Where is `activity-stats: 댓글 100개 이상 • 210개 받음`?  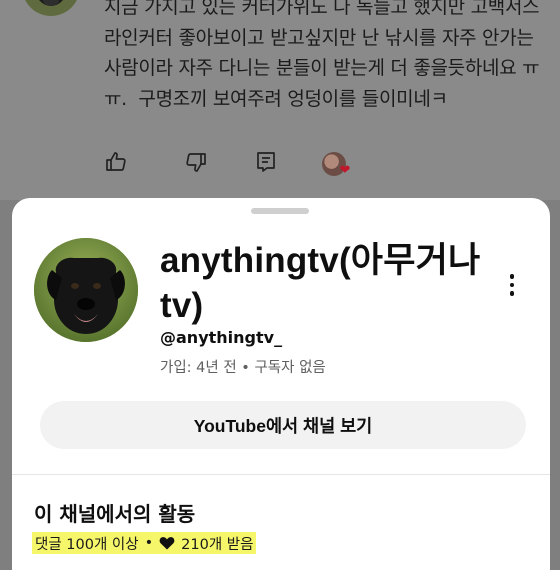
activity-stats: 댓글 100개 이상 • 210개 받음 is located at coordinates (144, 543).